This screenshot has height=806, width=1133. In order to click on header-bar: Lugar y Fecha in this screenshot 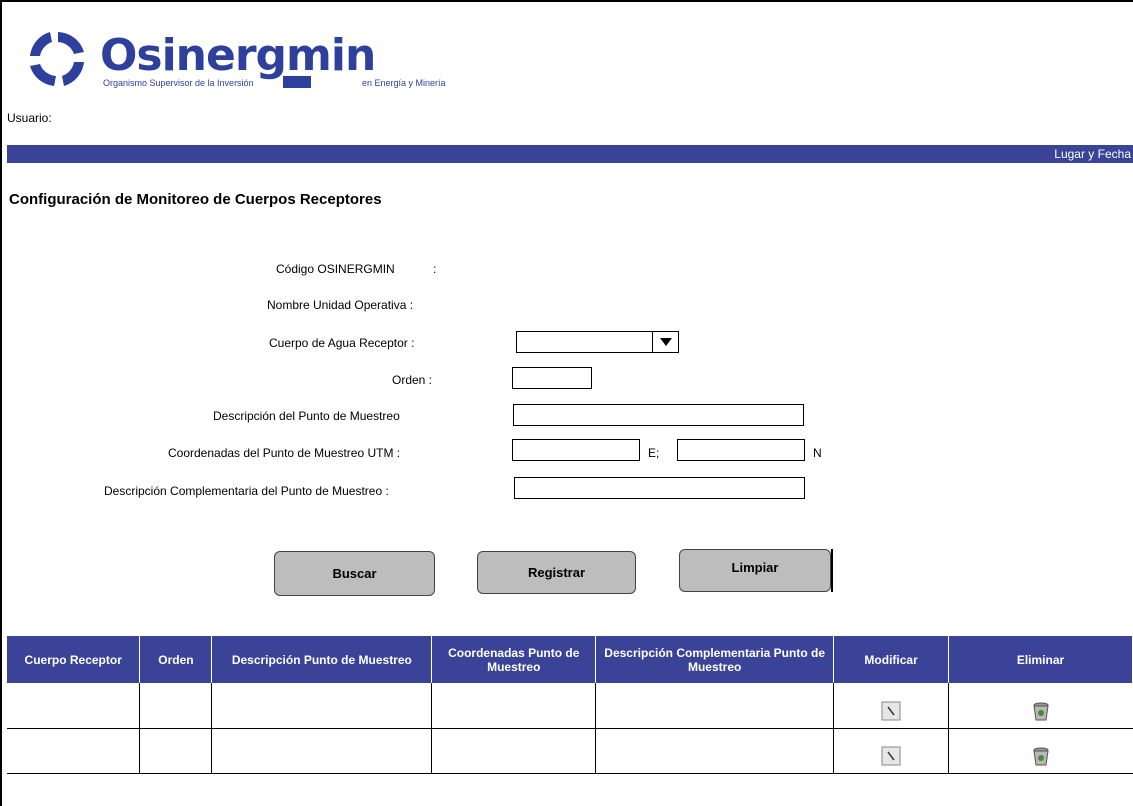, I will do `click(570, 154)`.